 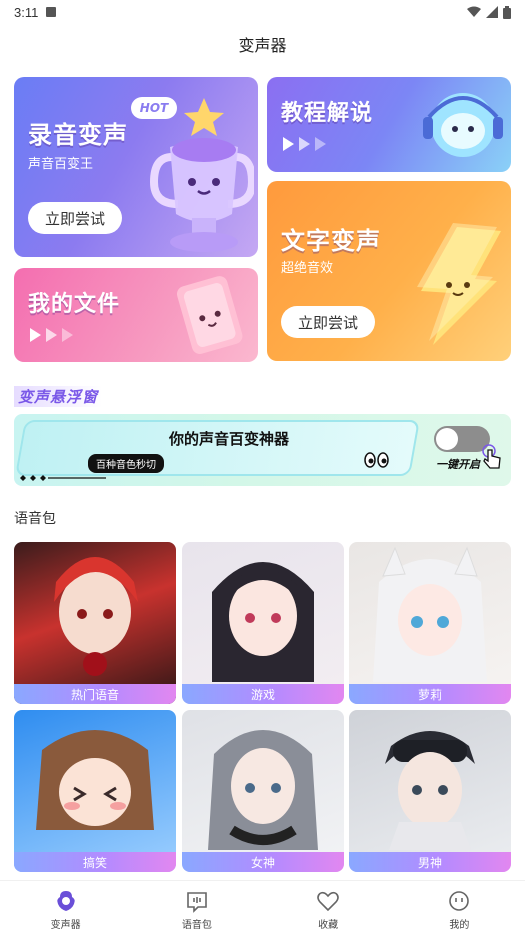 I want to click on status-bar: 3:11, so click(x=262, y=12).